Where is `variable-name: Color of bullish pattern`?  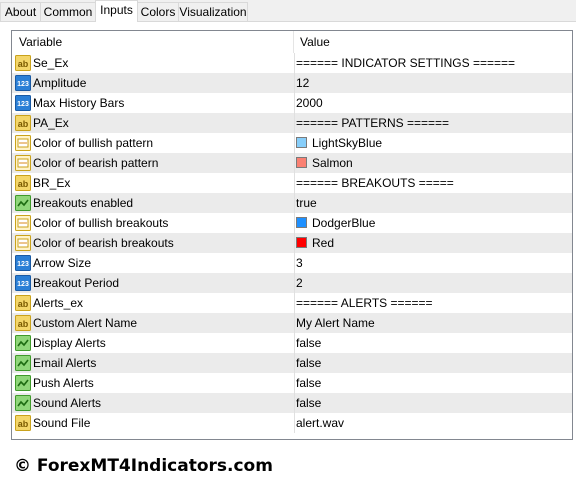
variable-name: Color of bullish pattern is located at coordinates (93, 143).